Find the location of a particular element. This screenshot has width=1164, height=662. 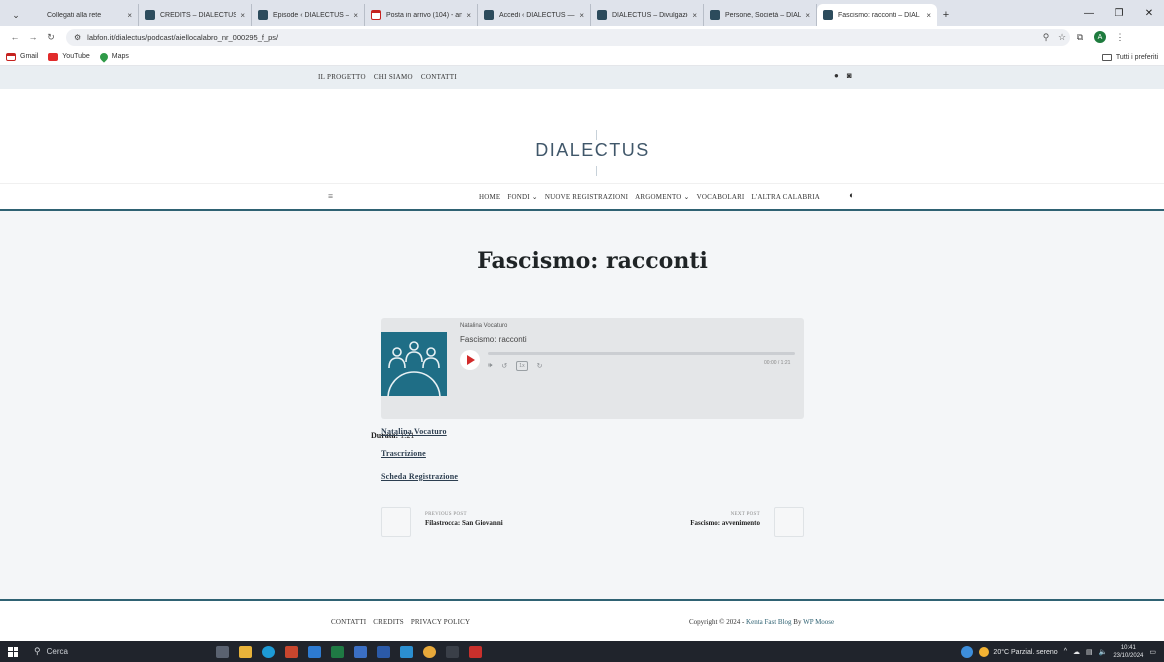

volume-icon: 🕪 is located at coordinates (490, 366).